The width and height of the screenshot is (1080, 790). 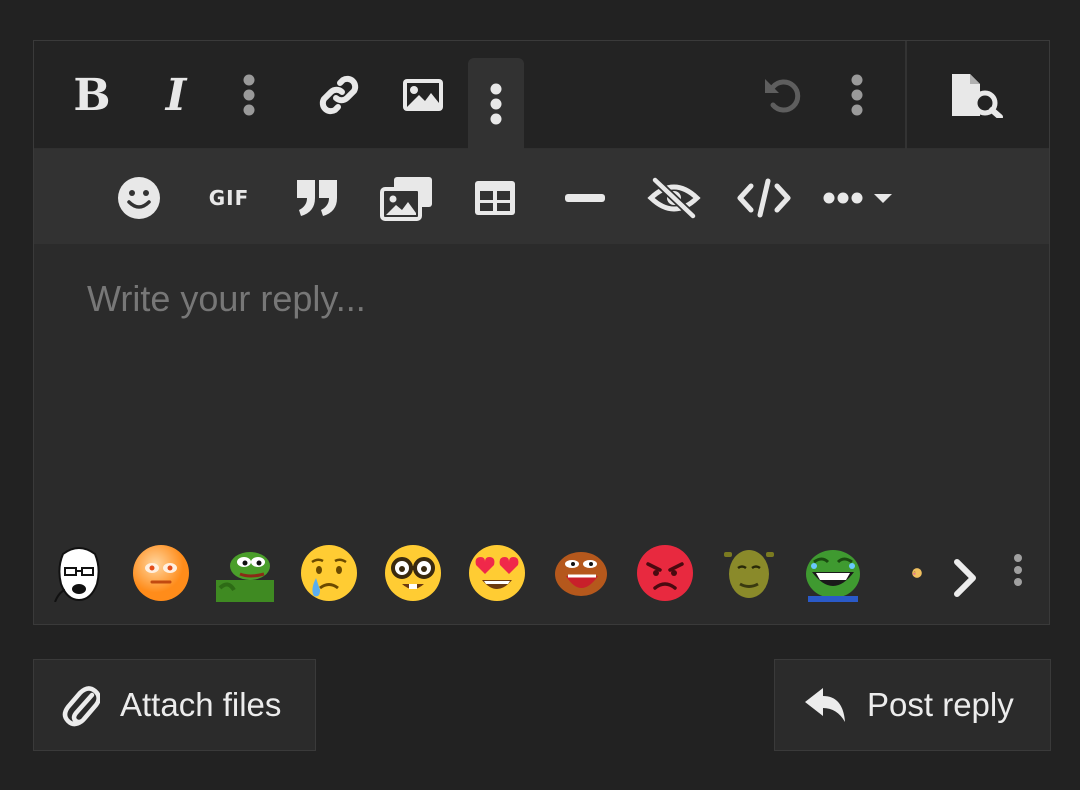 I want to click on insert-image-button, so click(x=423, y=95).